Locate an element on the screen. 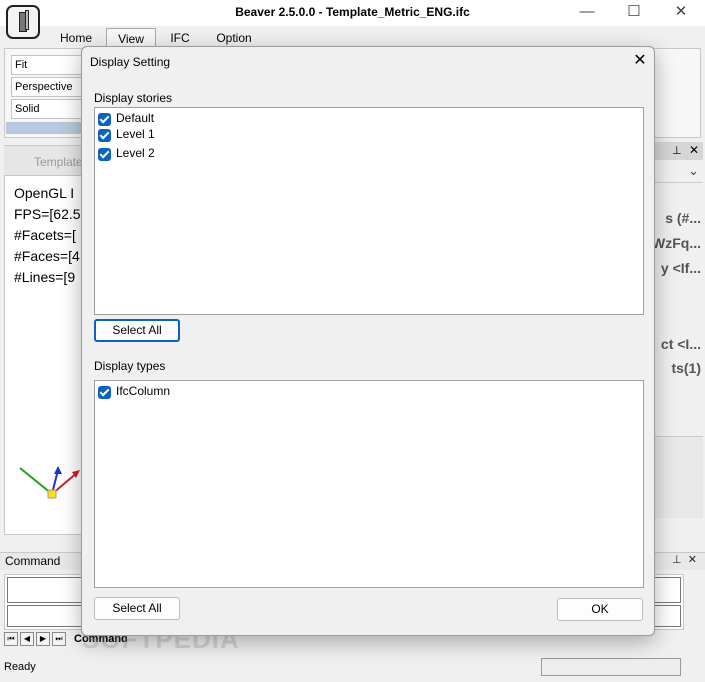 The width and height of the screenshot is (705, 682). tab-ifc: IFC is located at coordinates (180, 38).